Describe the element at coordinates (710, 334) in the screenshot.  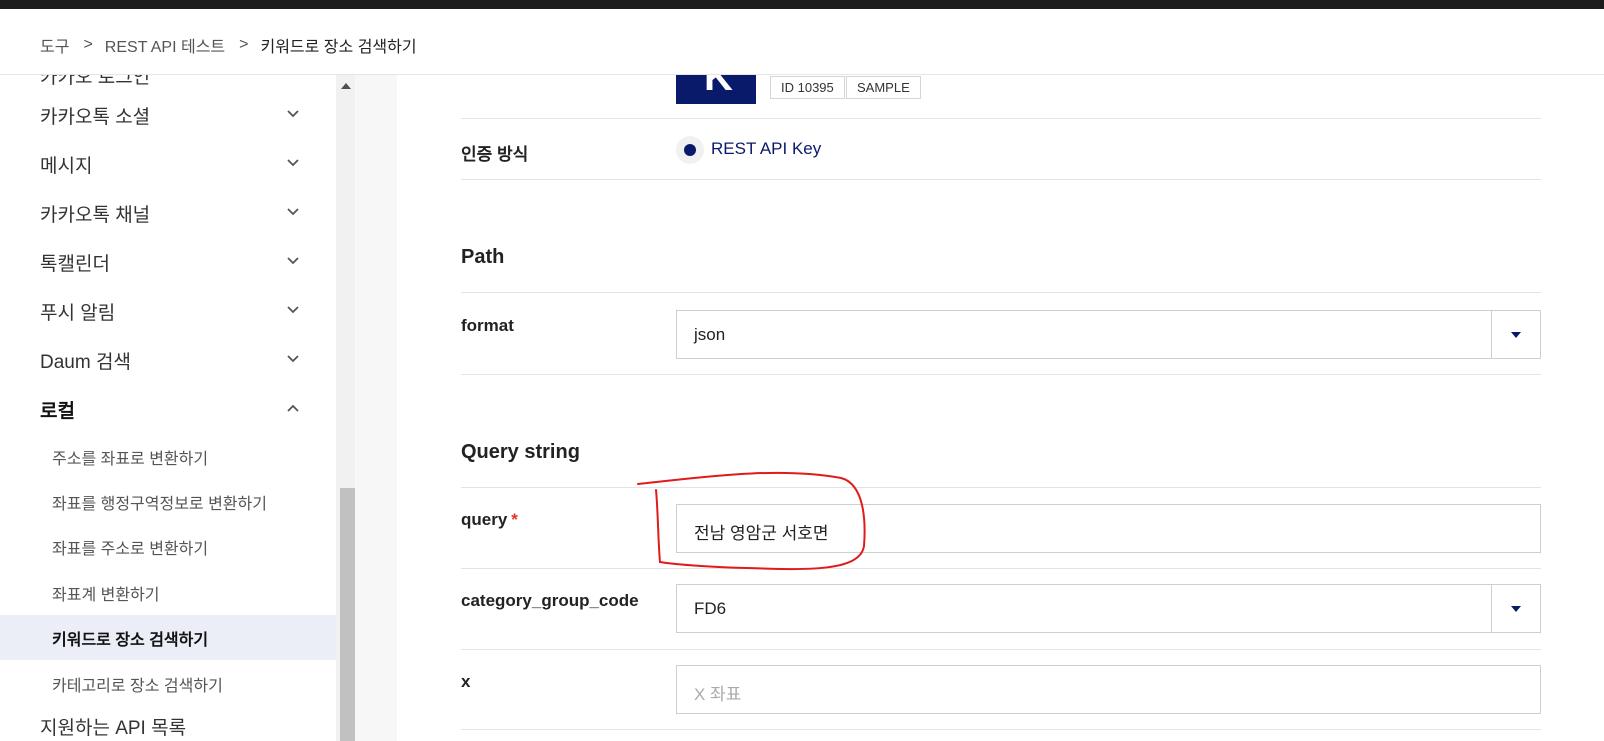
I see `format-select-value: json` at that location.